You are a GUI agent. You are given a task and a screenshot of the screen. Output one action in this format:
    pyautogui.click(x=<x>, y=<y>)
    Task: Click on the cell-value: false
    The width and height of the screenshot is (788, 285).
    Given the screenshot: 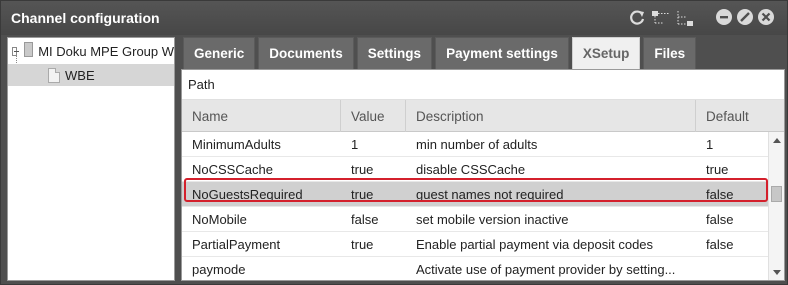 What is the action you would take?
    pyautogui.click(x=365, y=219)
    